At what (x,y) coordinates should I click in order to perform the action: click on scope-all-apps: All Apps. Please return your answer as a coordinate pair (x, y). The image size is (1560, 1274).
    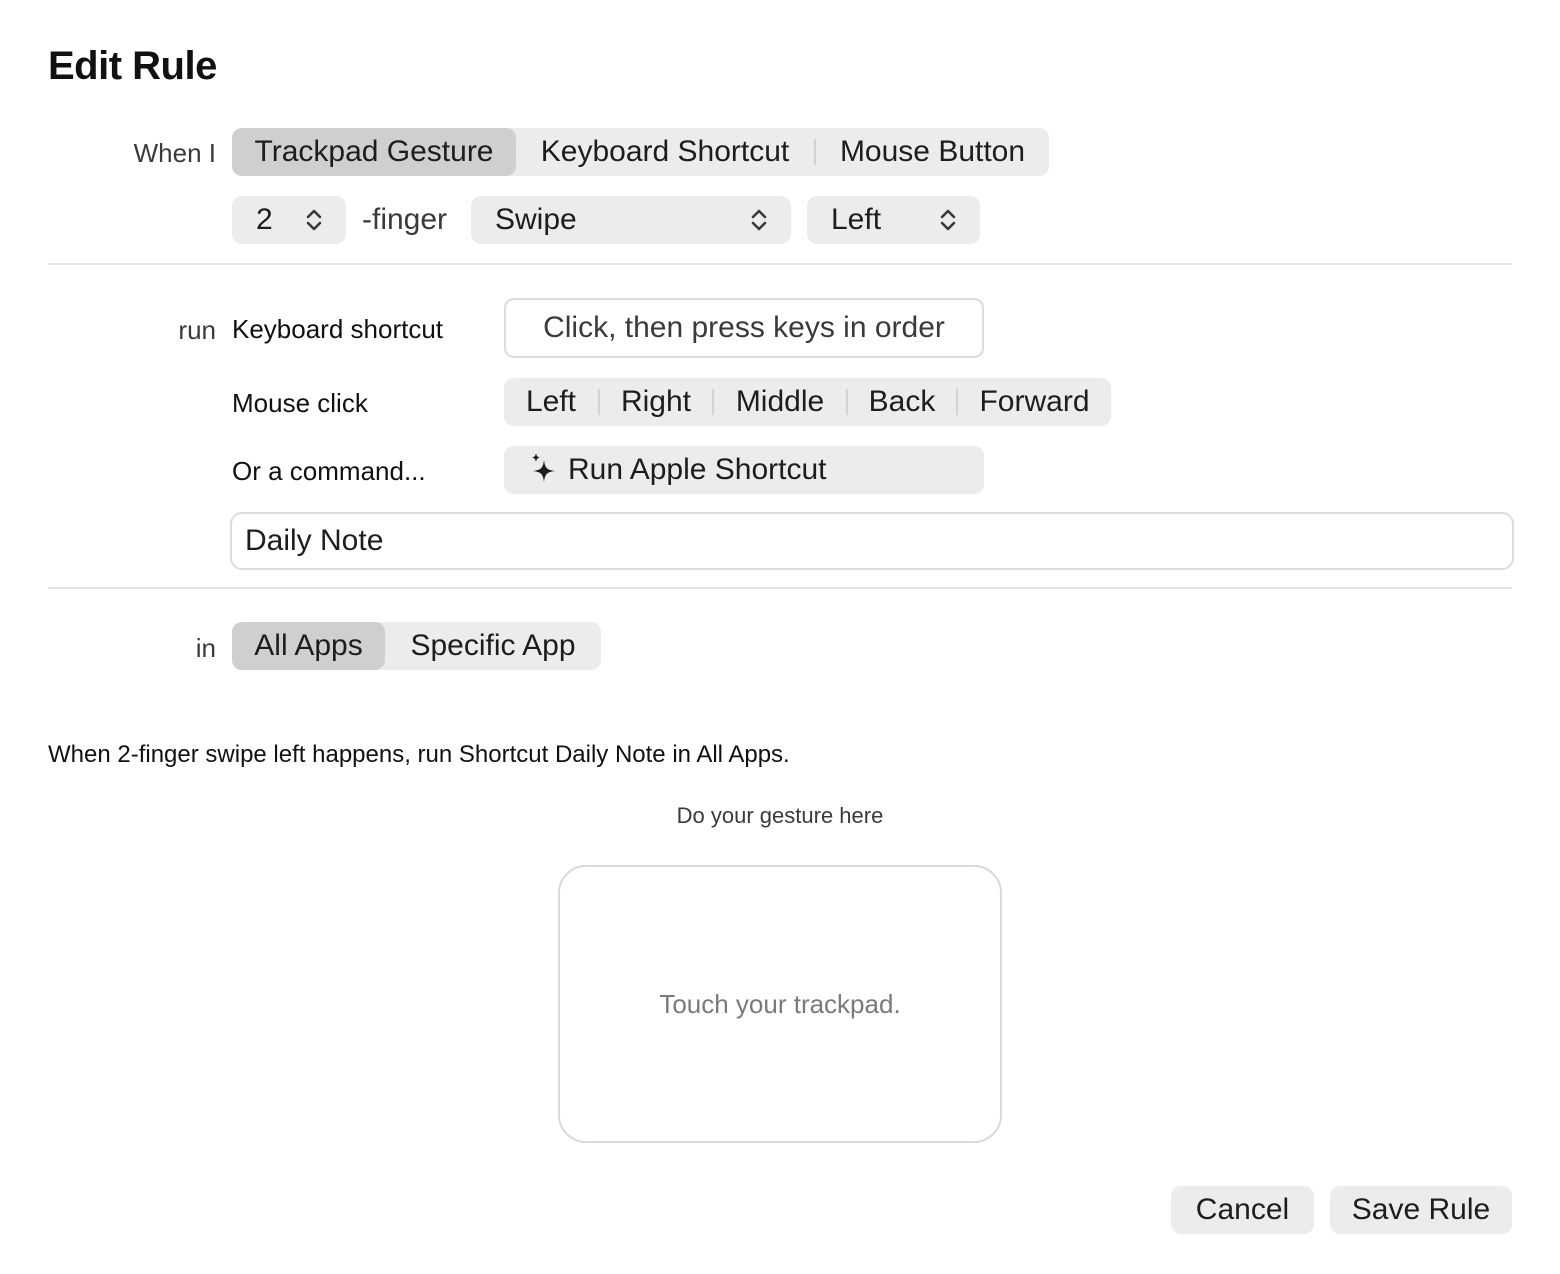
    Looking at the image, I should click on (308, 646).